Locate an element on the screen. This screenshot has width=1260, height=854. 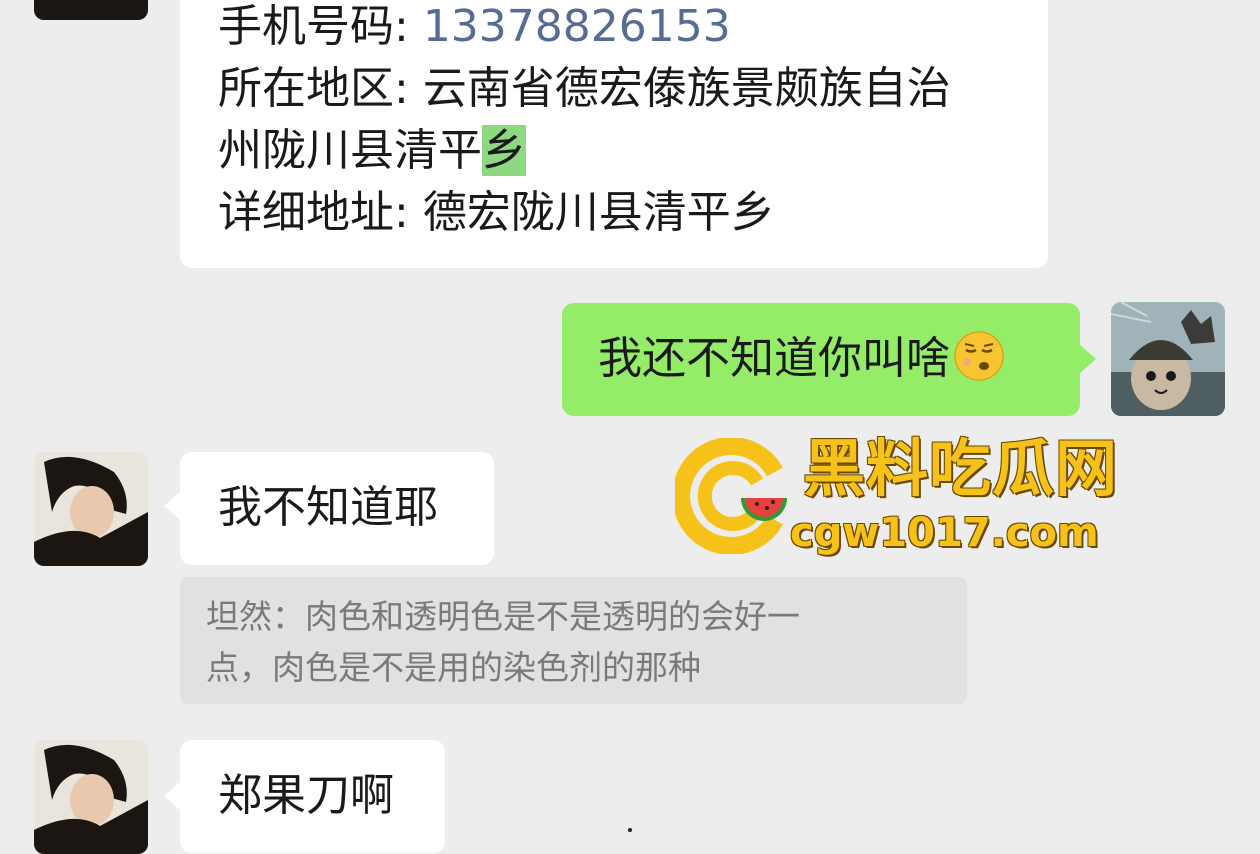
region-value-cont: 州陇川县清平 is located at coordinates (350, 150).